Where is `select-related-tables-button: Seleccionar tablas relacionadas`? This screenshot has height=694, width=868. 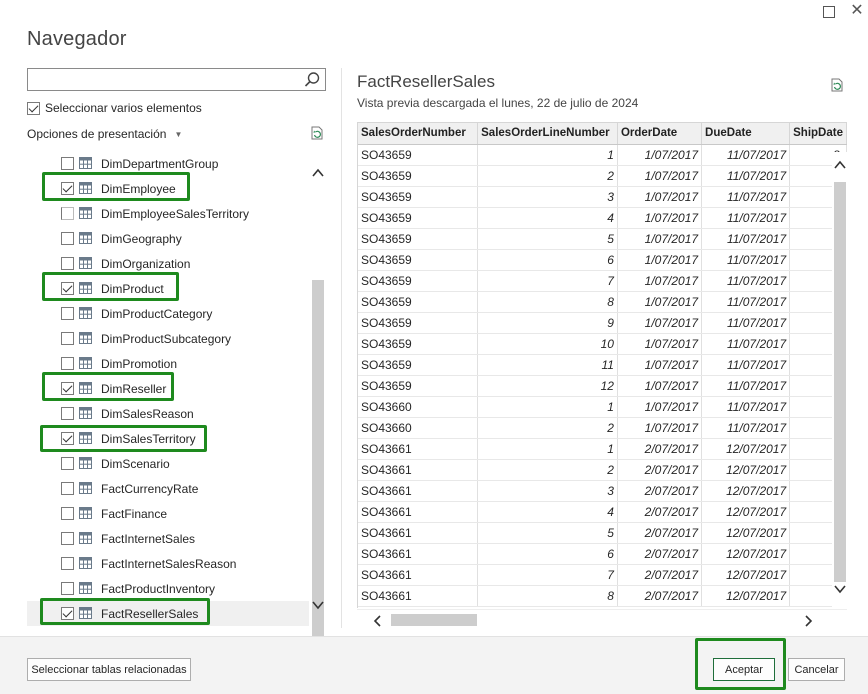
select-related-tables-button: Seleccionar tablas relacionadas is located at coordinates (109, 669).